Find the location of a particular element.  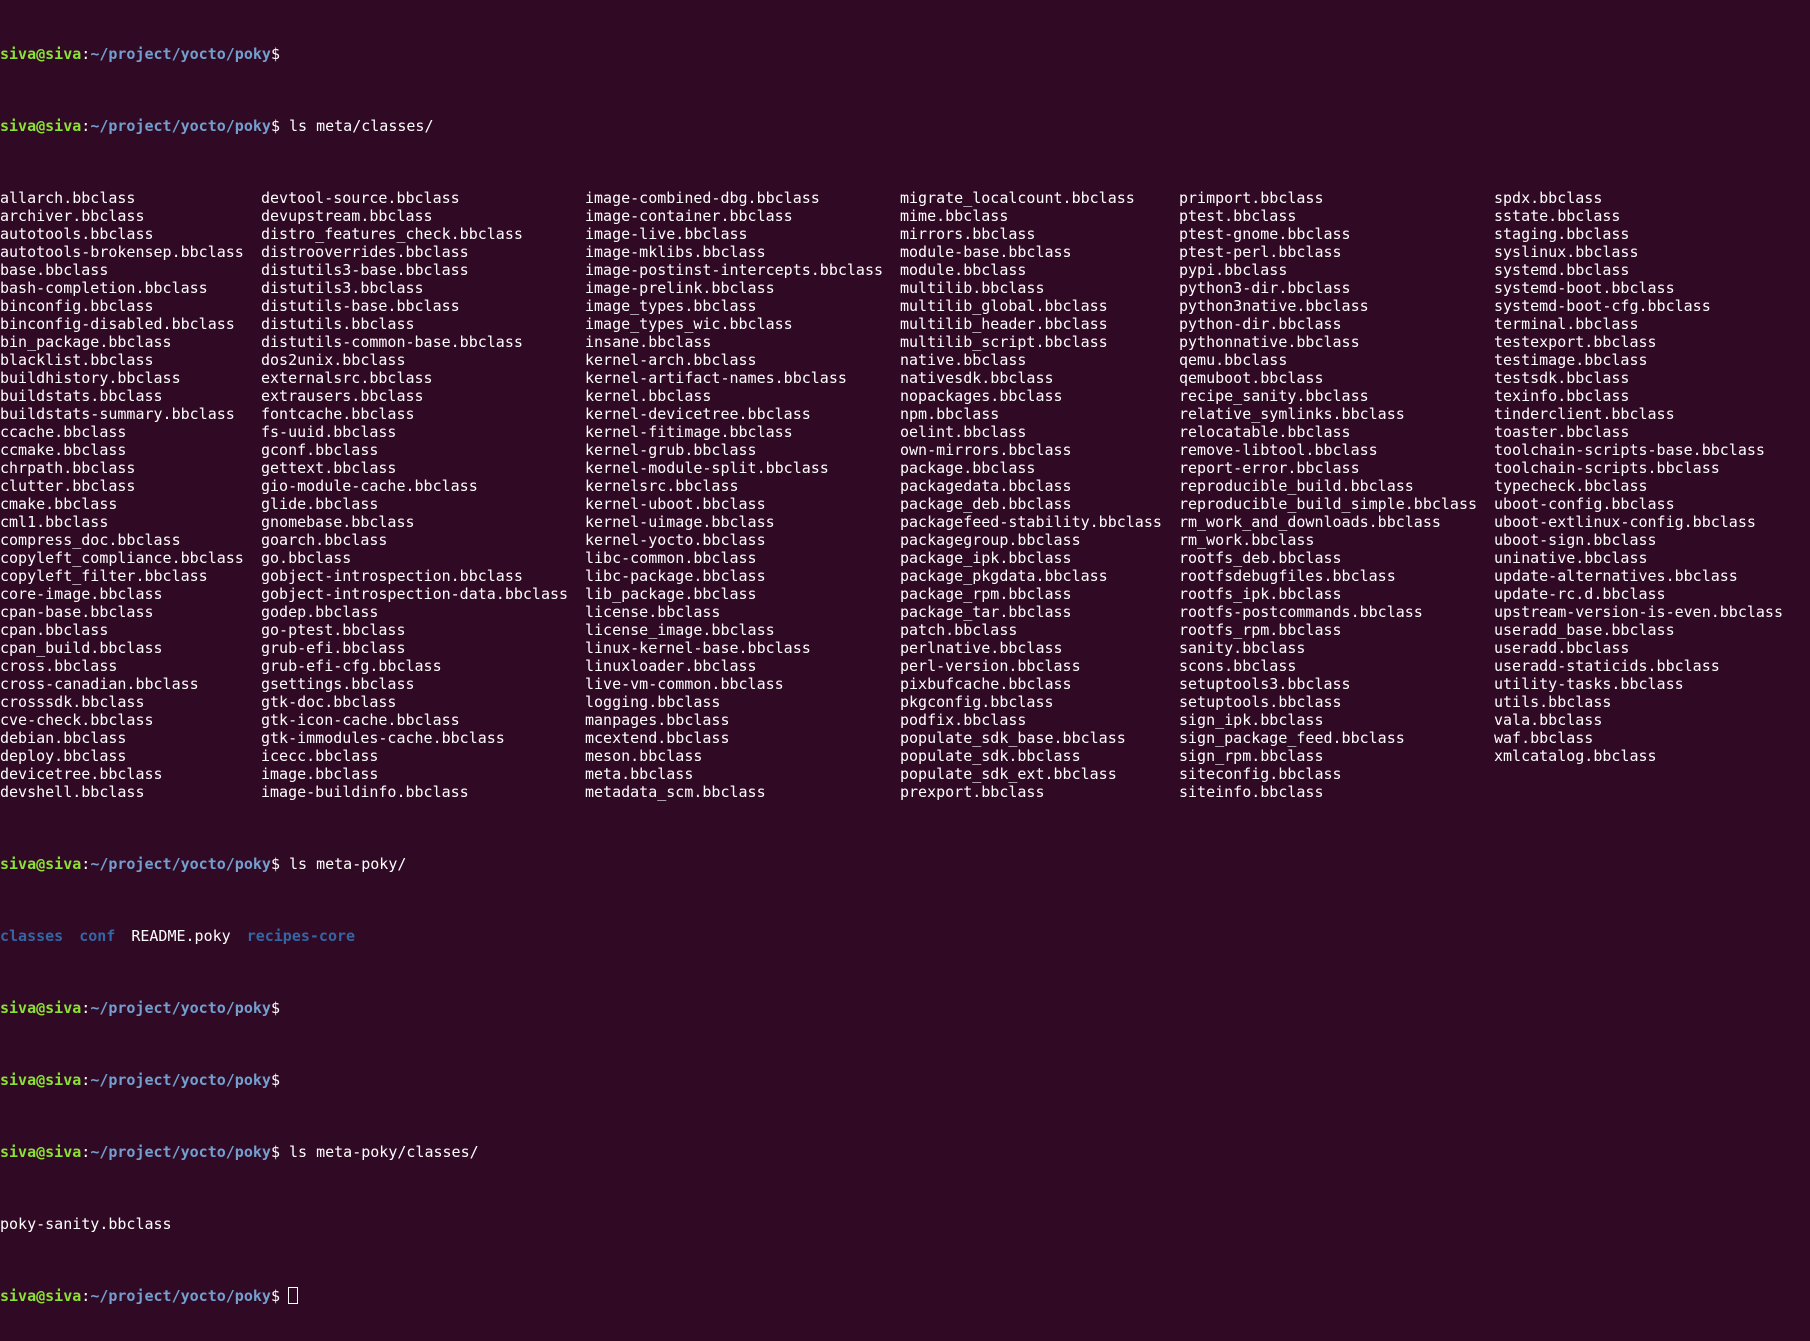

file-entry: multilib_script.bbclass is located at coordinates (1004, 342).